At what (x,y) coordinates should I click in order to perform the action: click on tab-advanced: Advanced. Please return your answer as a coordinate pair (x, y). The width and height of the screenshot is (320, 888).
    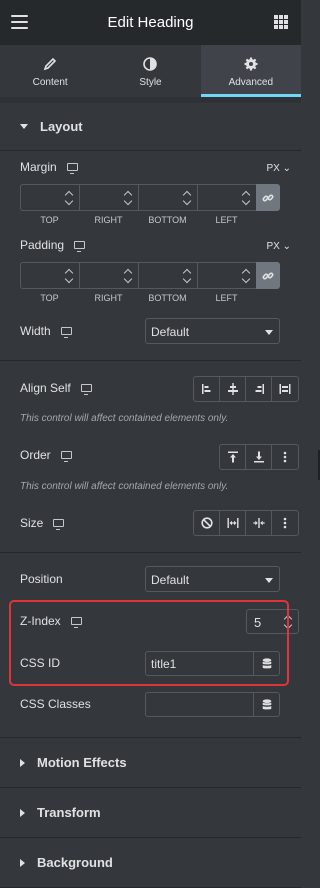
    Looking at the image, I should click on (251, 71).